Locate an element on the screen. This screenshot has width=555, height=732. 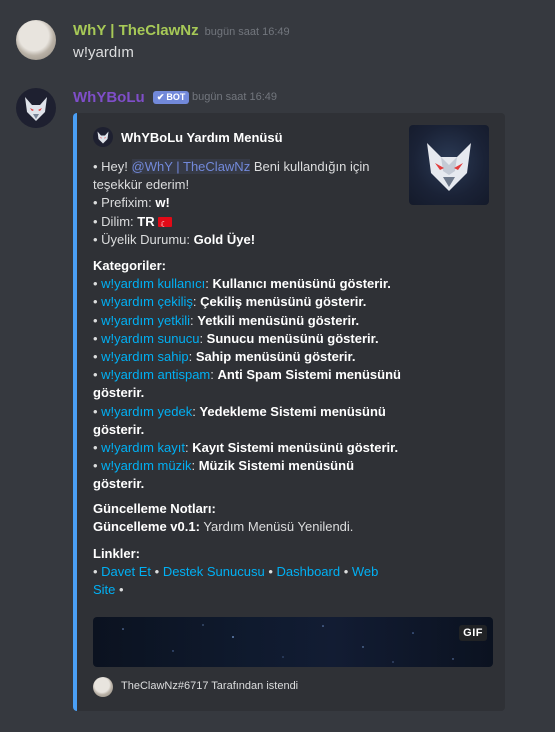
check-icon: ✔ is located at coordinates (160, 97).